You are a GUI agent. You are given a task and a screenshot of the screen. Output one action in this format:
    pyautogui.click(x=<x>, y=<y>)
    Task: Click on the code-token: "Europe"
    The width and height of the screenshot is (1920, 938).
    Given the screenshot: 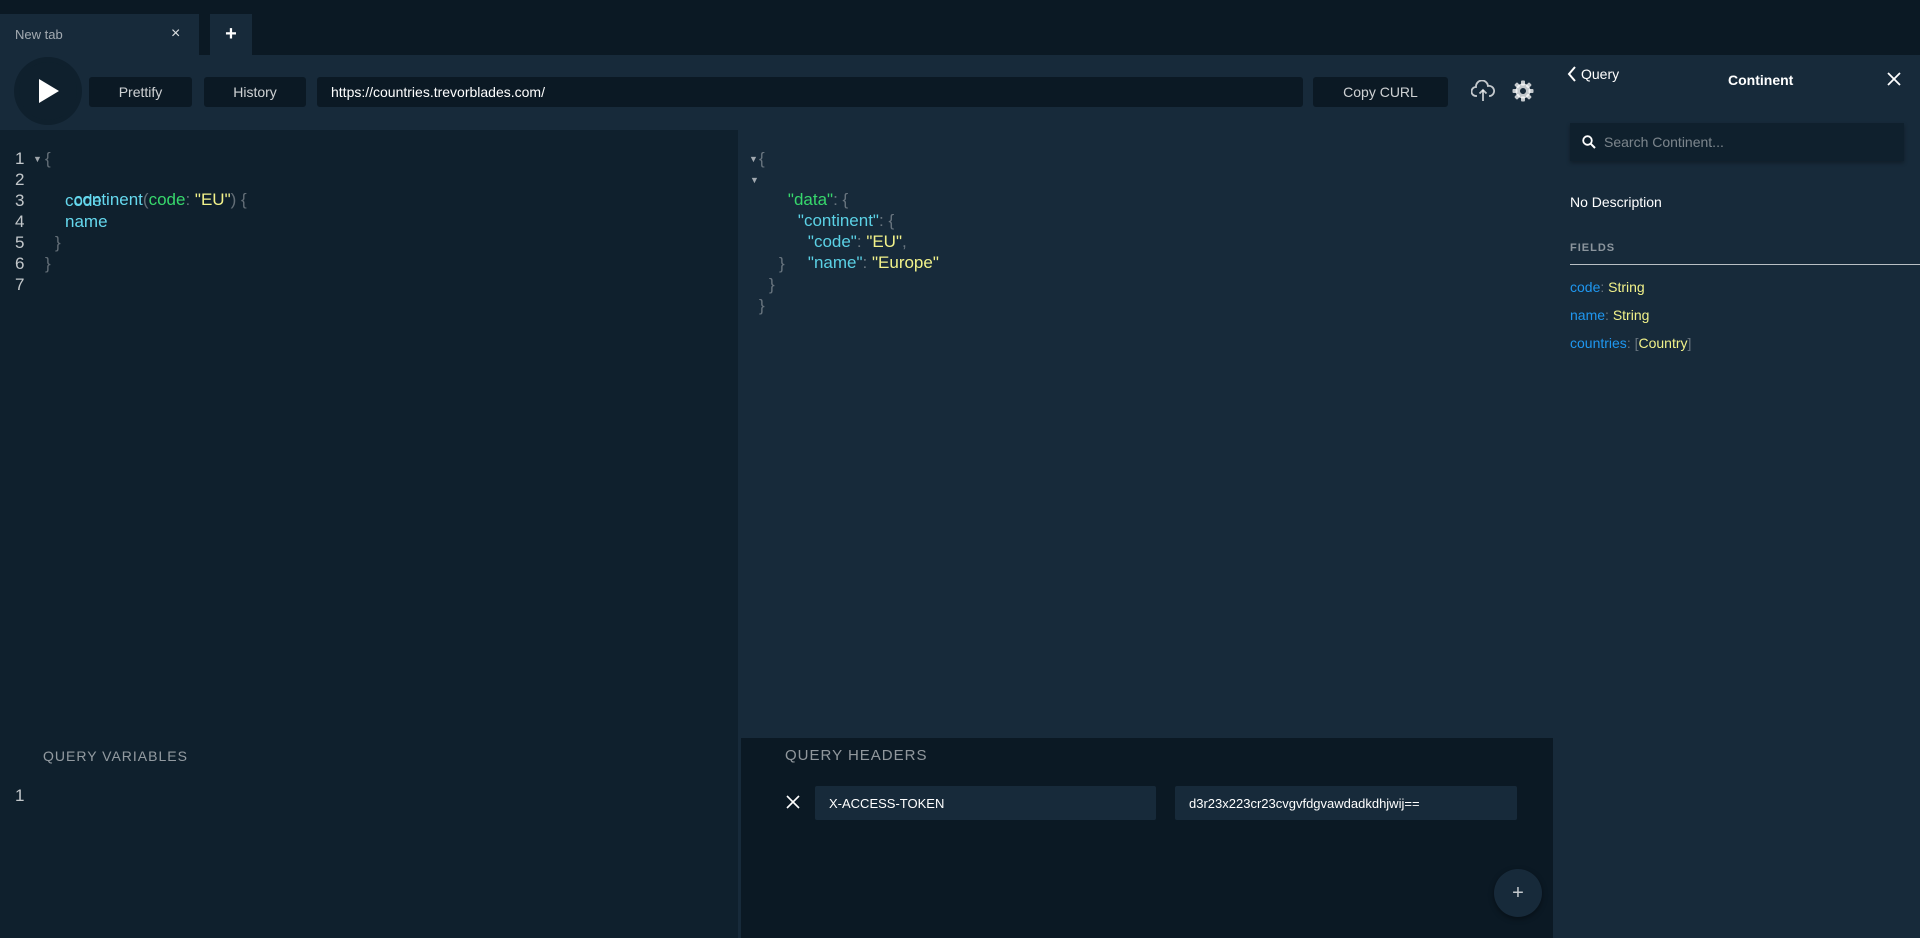 What is the action you would take?
    pyautogui.click(x=905, y=262)
    